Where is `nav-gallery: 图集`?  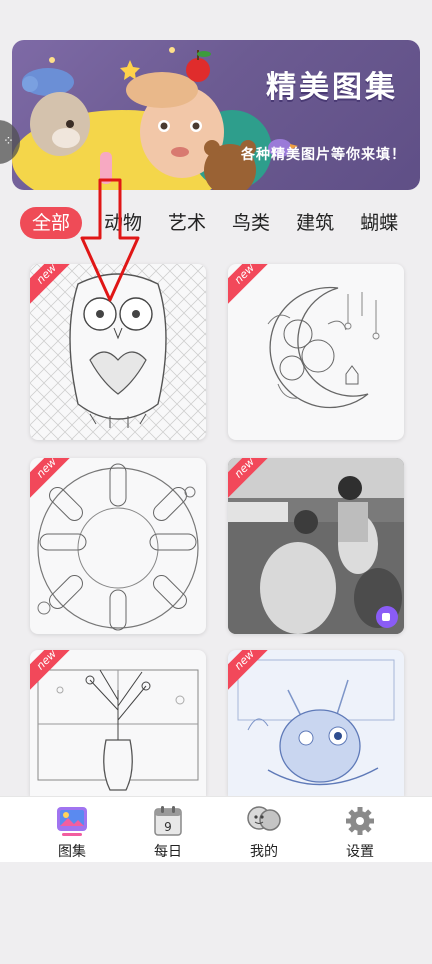
nav-gallery: 图集 is located at coordinates (72, 830).